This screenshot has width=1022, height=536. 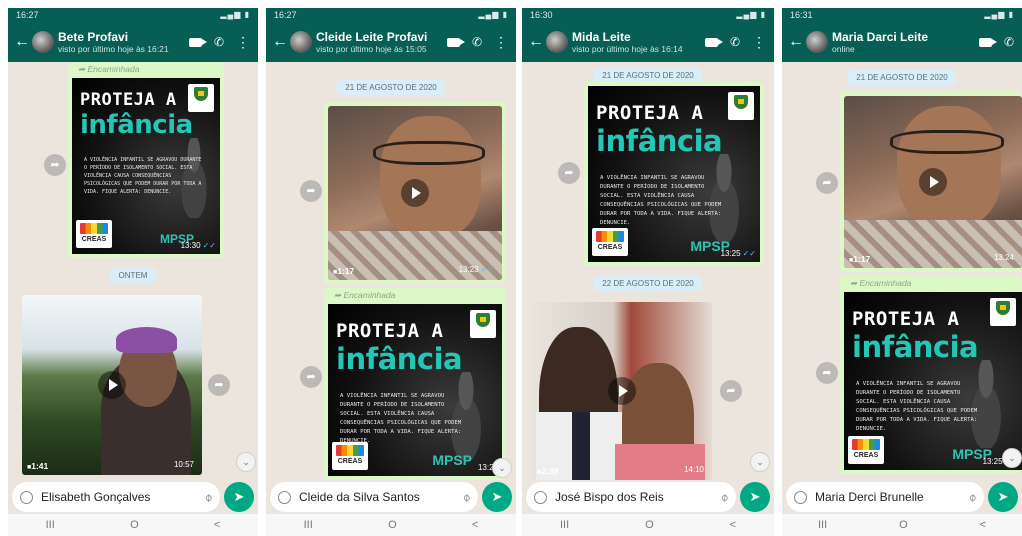 What do you see at coordinates (638, 497) in the screenshot?
I see `message-input-text: José Bispo dos Reis` at bounding box center [638, 497].